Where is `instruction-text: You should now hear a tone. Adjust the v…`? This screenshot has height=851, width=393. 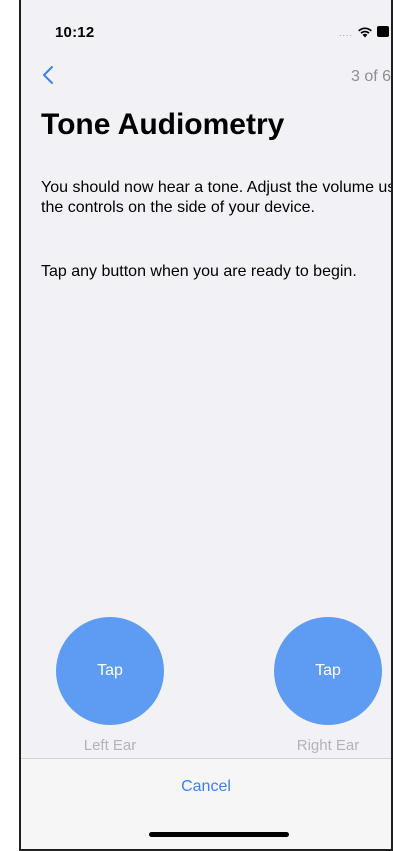
instruction-text: You should now hear a tone. Adjust the v… is located at coordinates (217, 197).